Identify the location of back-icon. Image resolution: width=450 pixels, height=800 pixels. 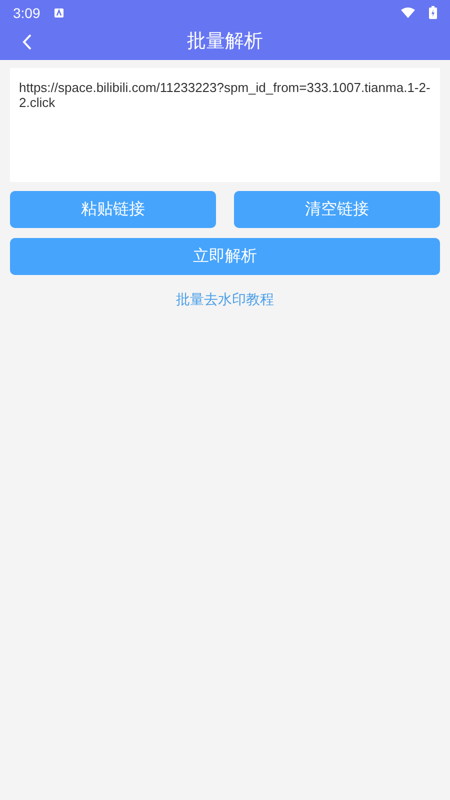
(27, 42).